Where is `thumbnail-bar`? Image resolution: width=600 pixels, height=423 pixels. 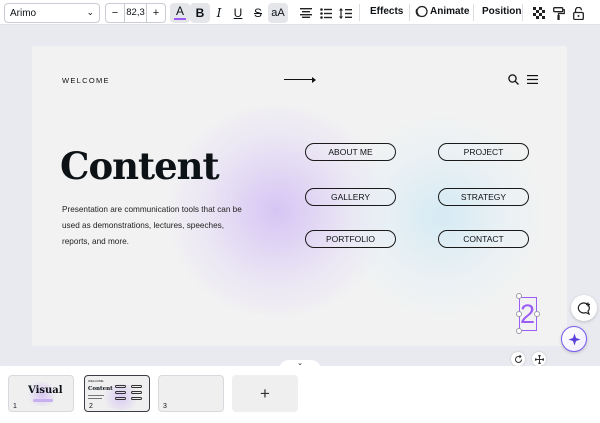 thumbnail-bar is located at coordinates (43, 400).